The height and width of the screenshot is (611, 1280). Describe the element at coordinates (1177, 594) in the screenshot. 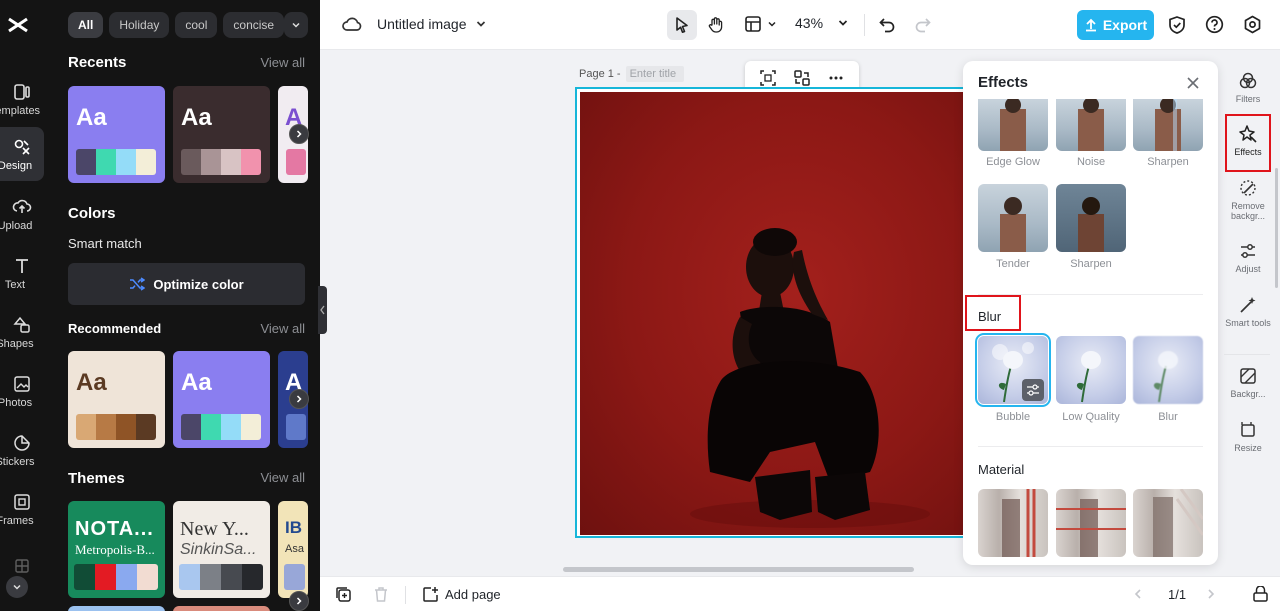

I see `page-counter: 1/1` at that location.